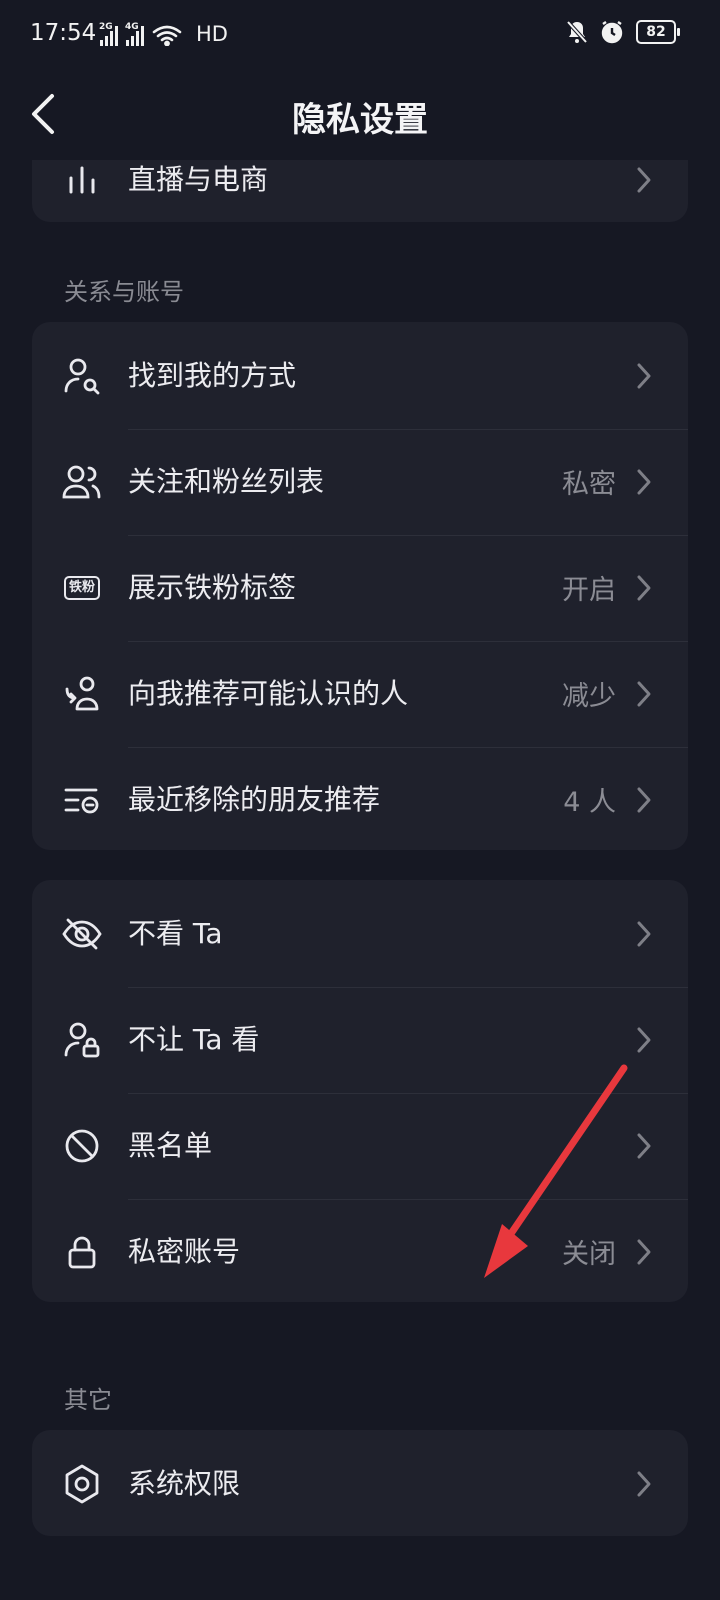 The width and height of the screenshot is (720, 1600). What do you see at coordinates (556, 1171) in the screenshot?
I see `annotation-arrow-icon` at bounding box center [556, 1171].